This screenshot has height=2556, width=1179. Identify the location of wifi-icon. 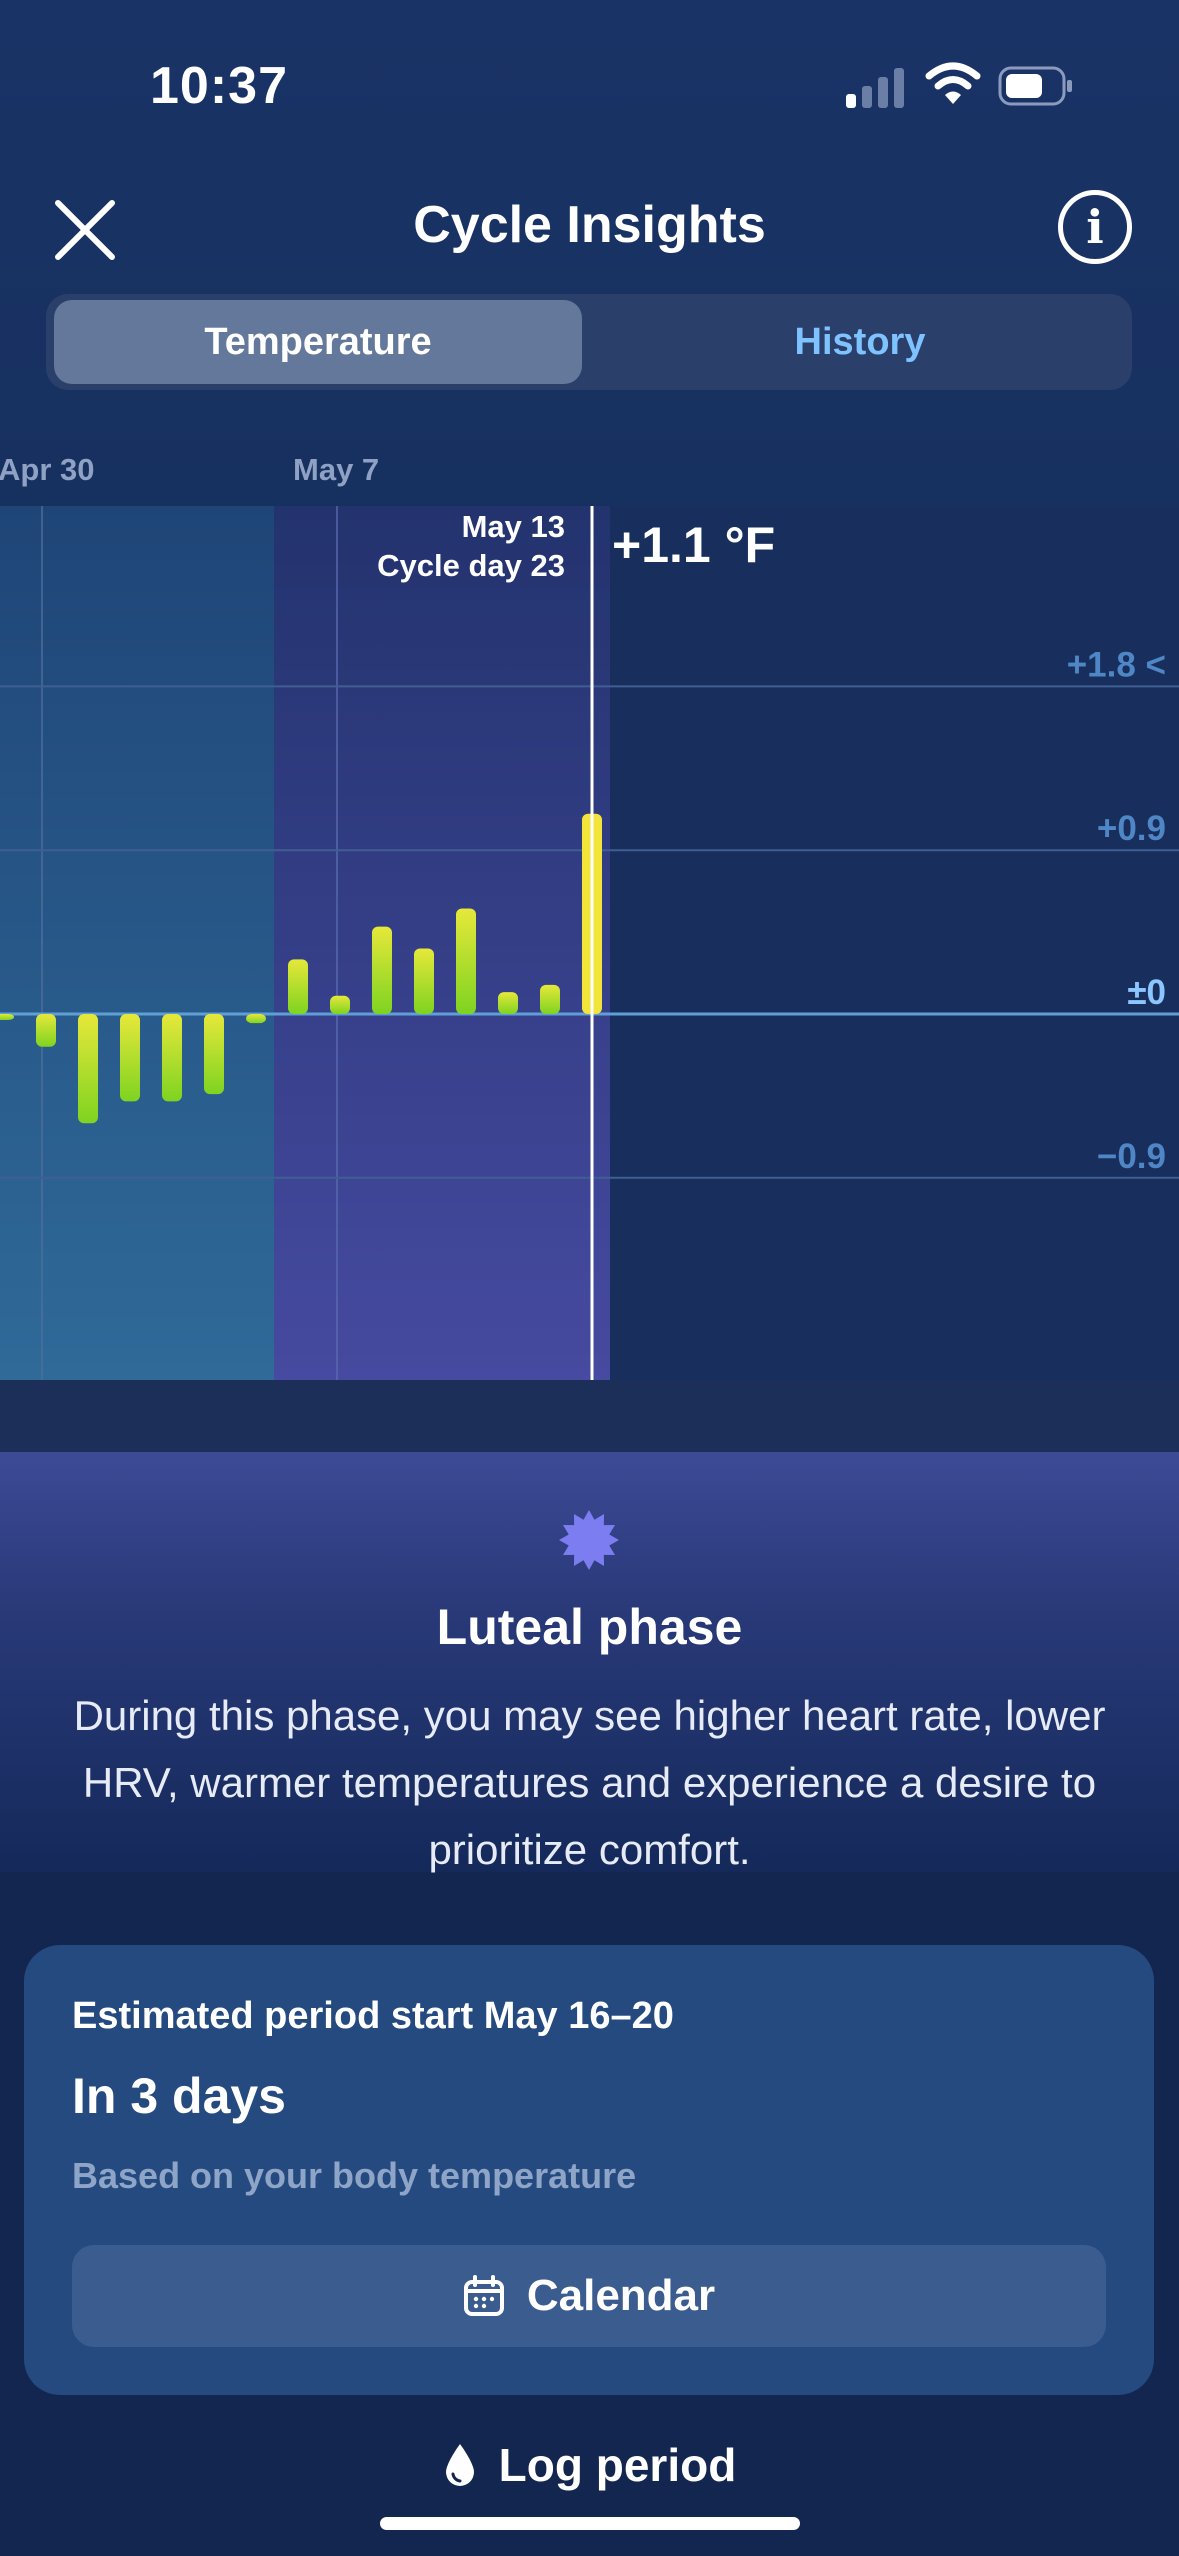
(953, 83).